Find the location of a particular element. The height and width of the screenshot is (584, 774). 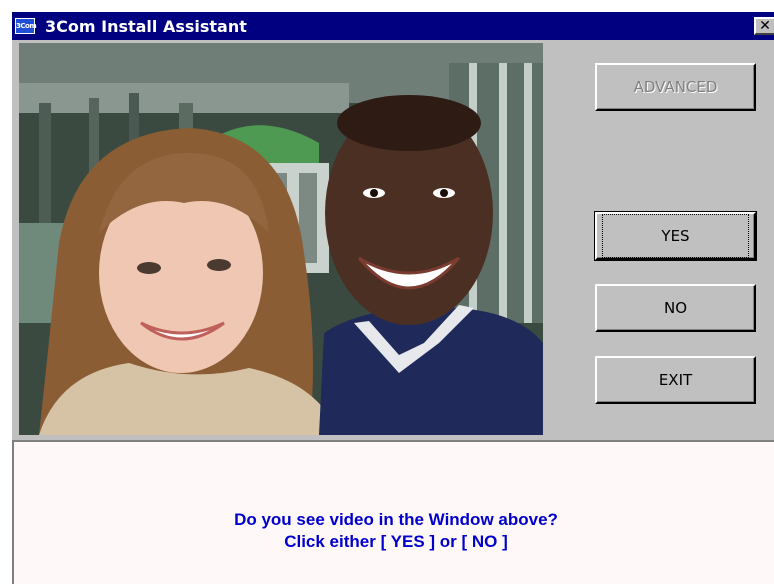

close-button: ✕ is located at coordinates (764, 26).